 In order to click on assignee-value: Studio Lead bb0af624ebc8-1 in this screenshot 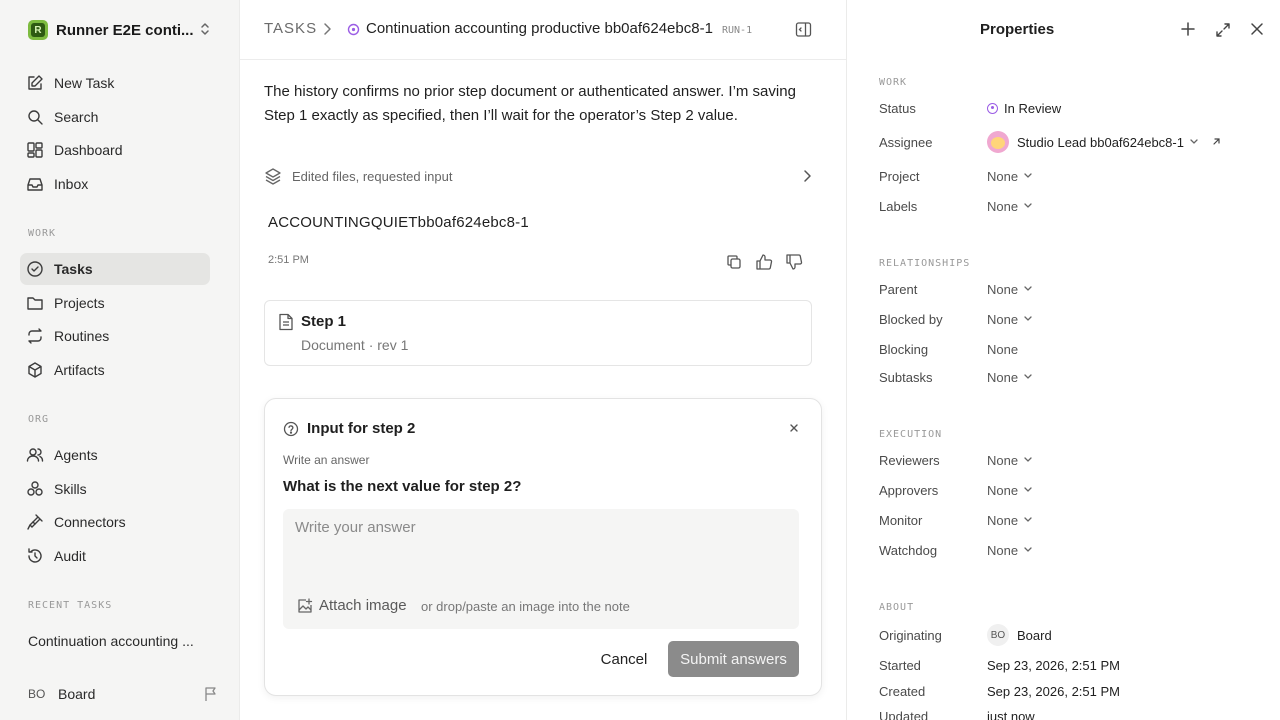, I will do `click(1100, 142)`.